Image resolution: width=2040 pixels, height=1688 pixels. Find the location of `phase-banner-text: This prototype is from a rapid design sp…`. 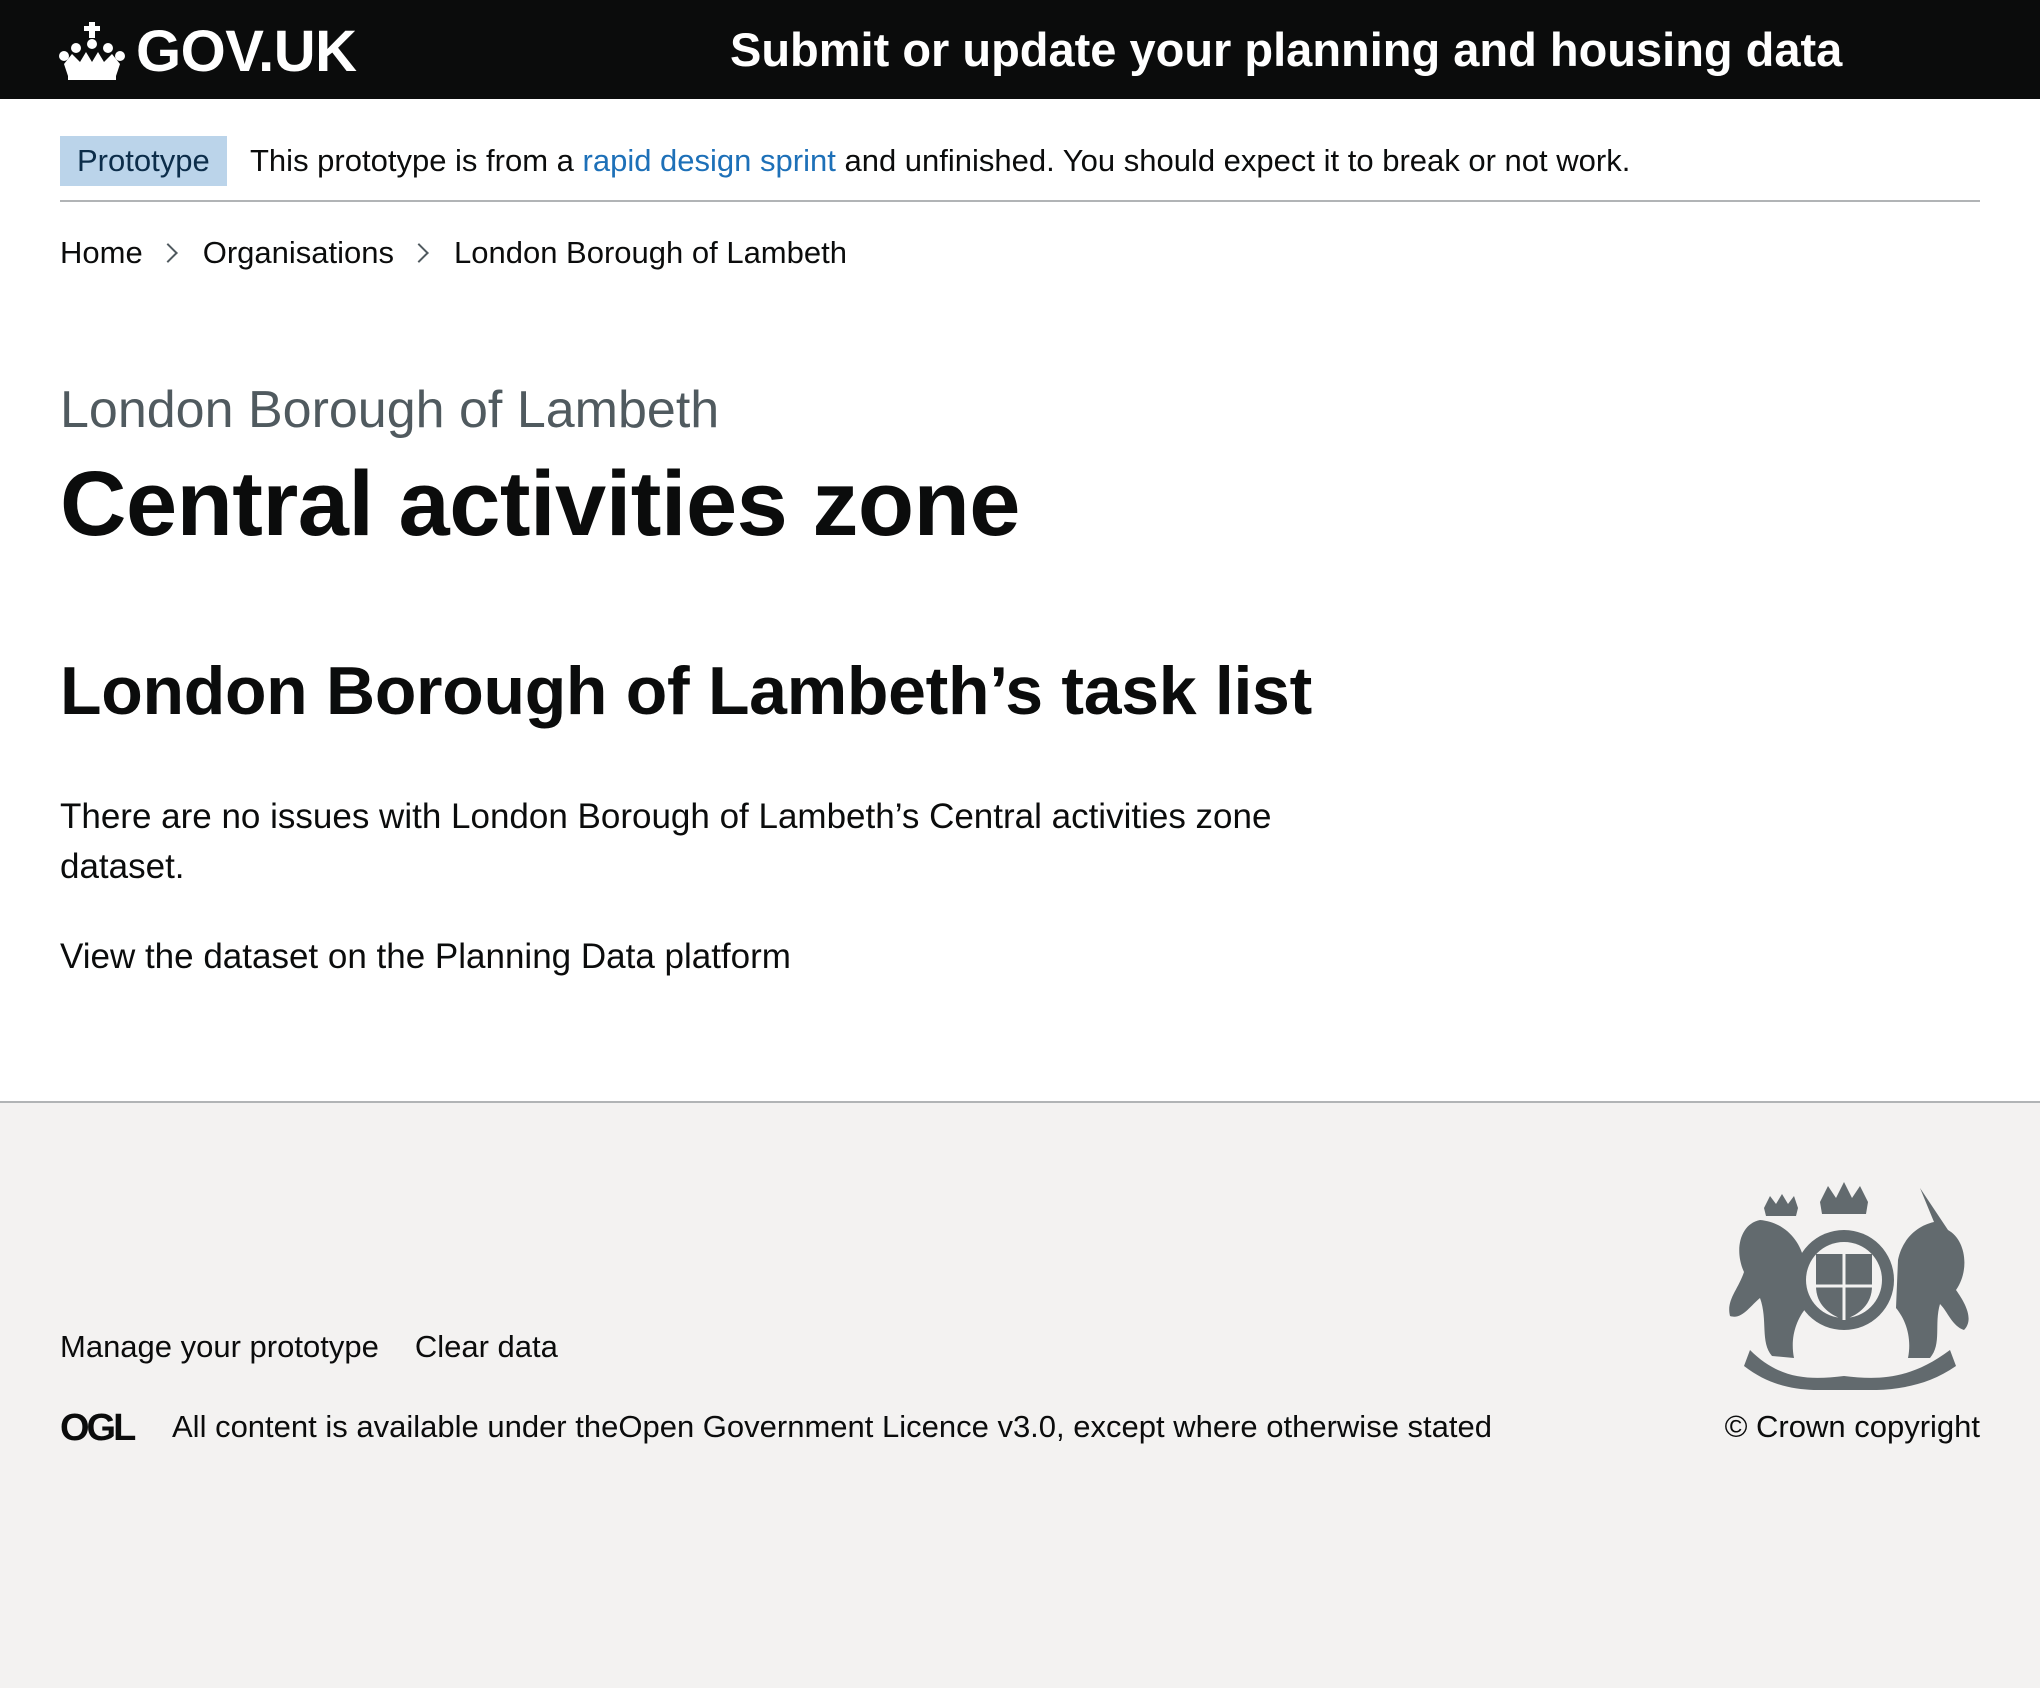

phase-banner-text: This prototype is from a rapid design sp… is located at coordinates (940, 161).